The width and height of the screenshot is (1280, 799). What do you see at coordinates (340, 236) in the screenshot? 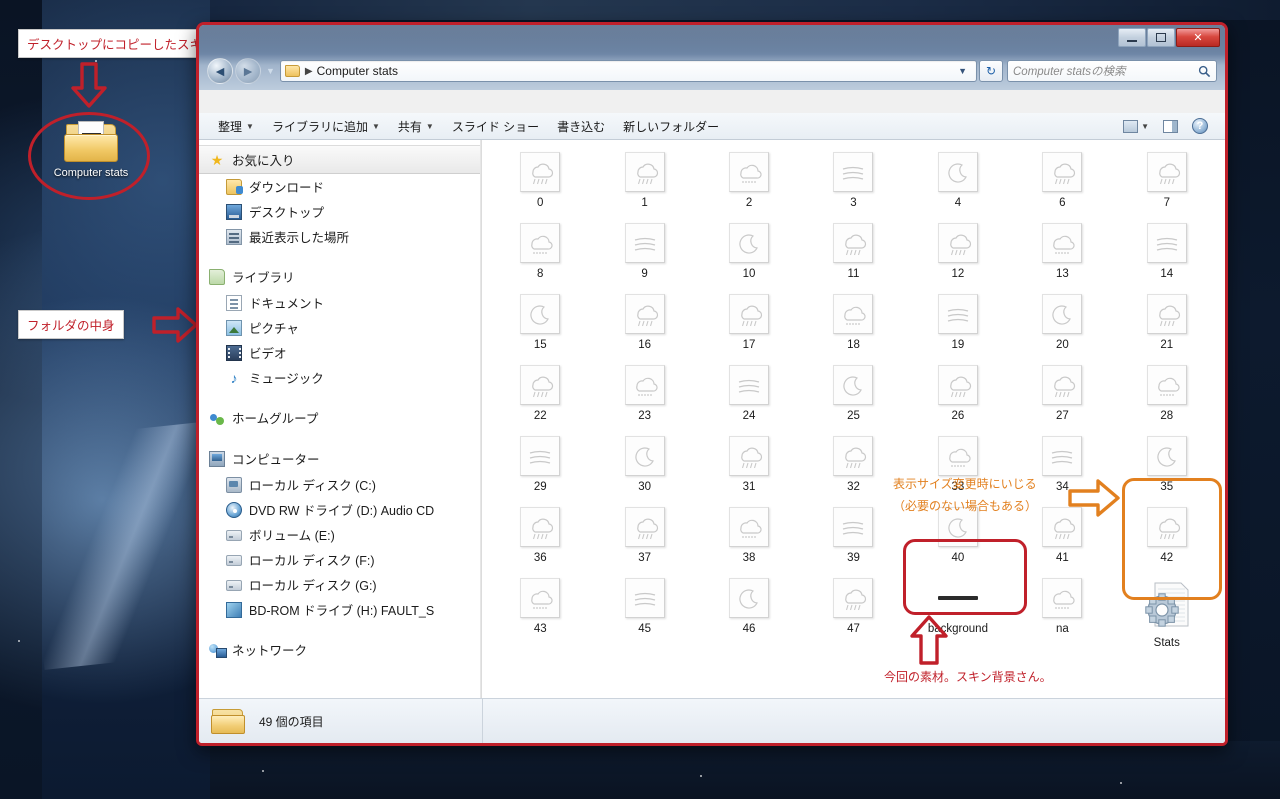
I see `sidebar-item-recent-places: 最近表示した場所` at bounding box center [340, 236].